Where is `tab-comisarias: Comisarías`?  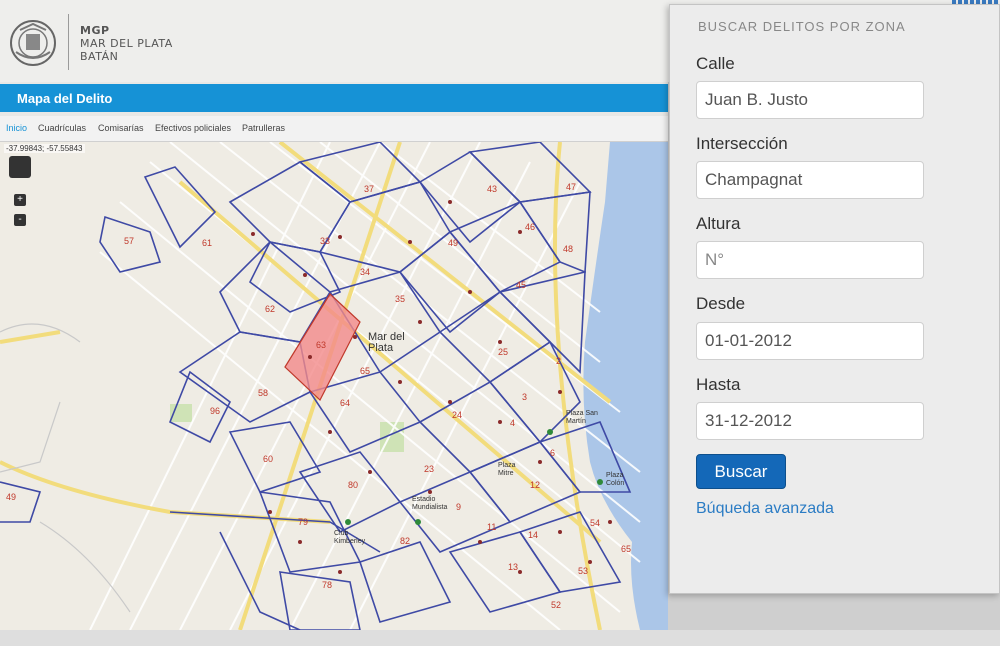
tab-comisarias: Comisarías is located at coordinates (121, 128).